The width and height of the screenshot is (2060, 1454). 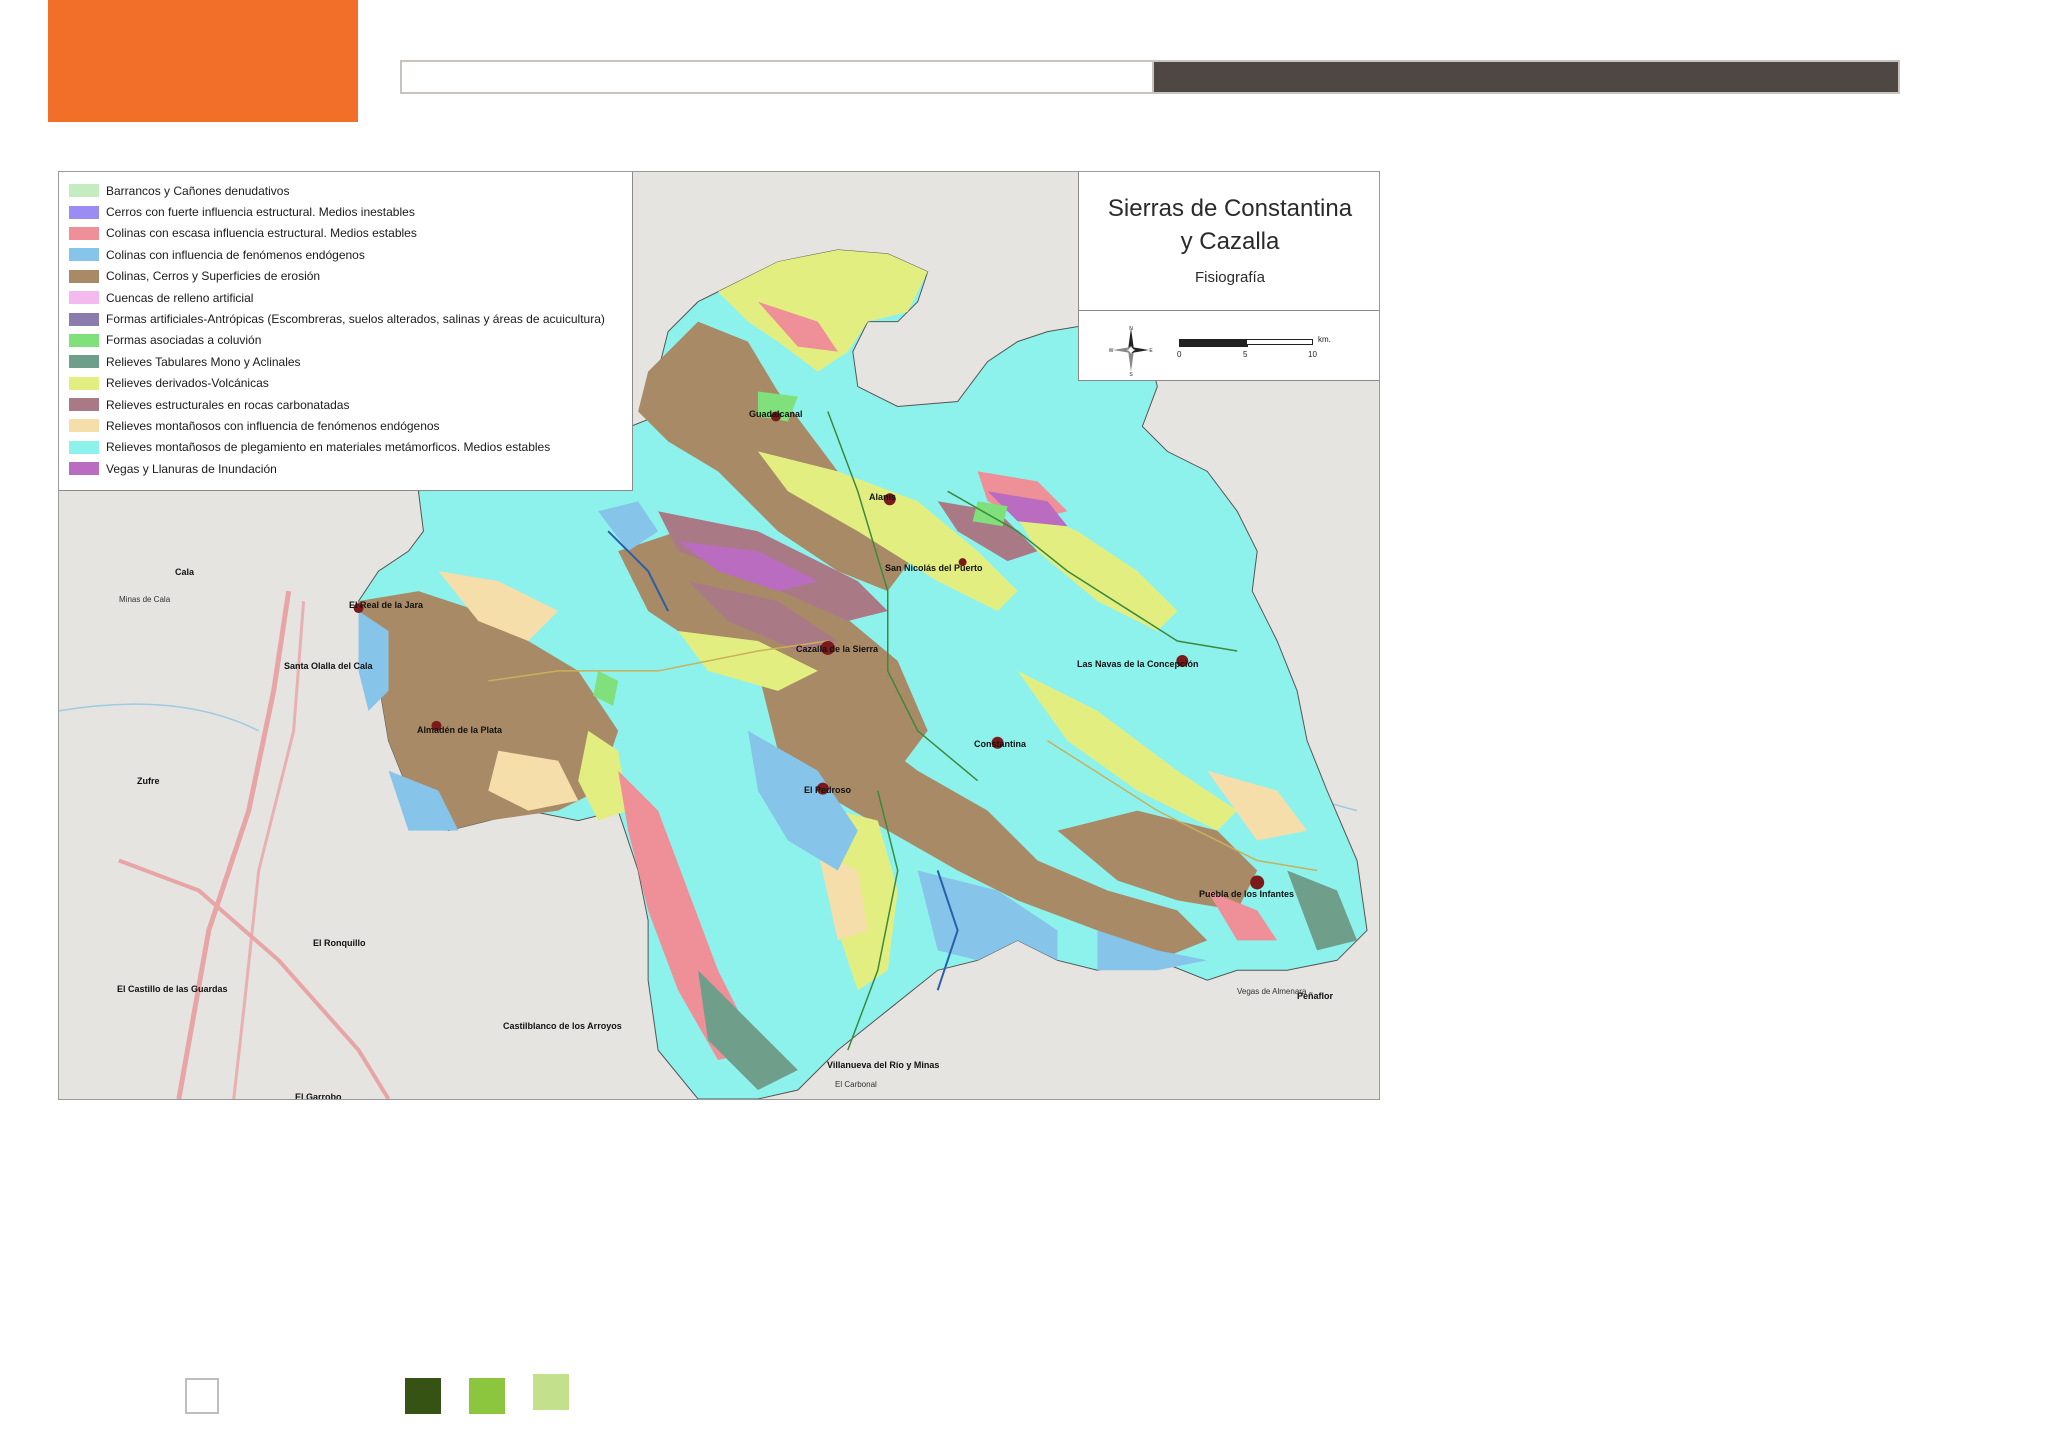 What do you see at coordinates (172, 989) in the screenshot?
I see `place-castillo: El Castillo de las Guardas` at bounding box center [172, 989].